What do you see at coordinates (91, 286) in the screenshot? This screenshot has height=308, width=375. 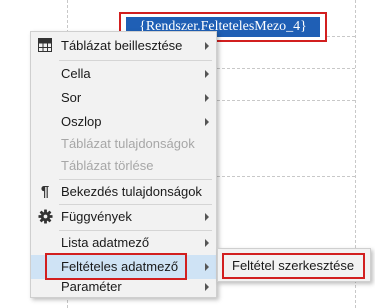 I see `menu-item-label: Paraméter` at bounding box center [91, 286].